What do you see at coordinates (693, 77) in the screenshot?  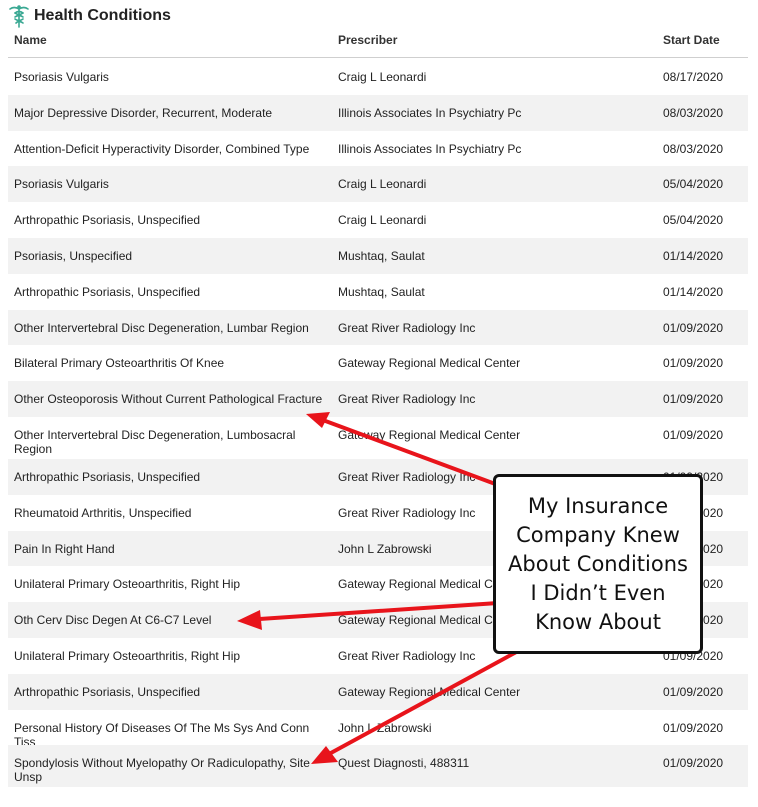 I see `start-date: 08/17/2020` at bounding box center [693, 77].